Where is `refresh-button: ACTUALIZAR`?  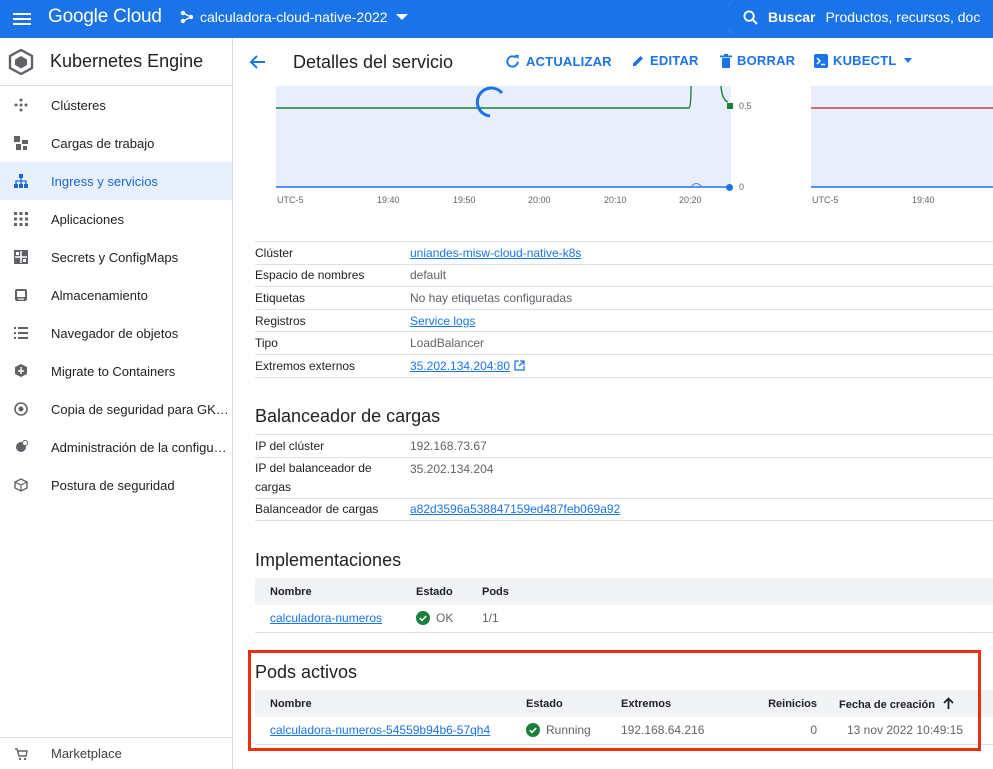
refresh-button: ACTUALIZAR is located at coordinates (558, 61).